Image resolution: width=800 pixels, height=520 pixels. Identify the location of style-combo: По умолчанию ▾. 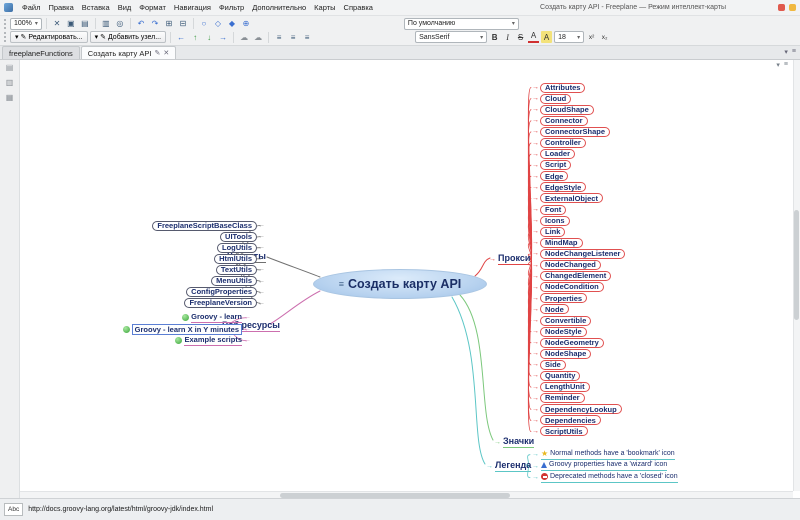
(461, 23).